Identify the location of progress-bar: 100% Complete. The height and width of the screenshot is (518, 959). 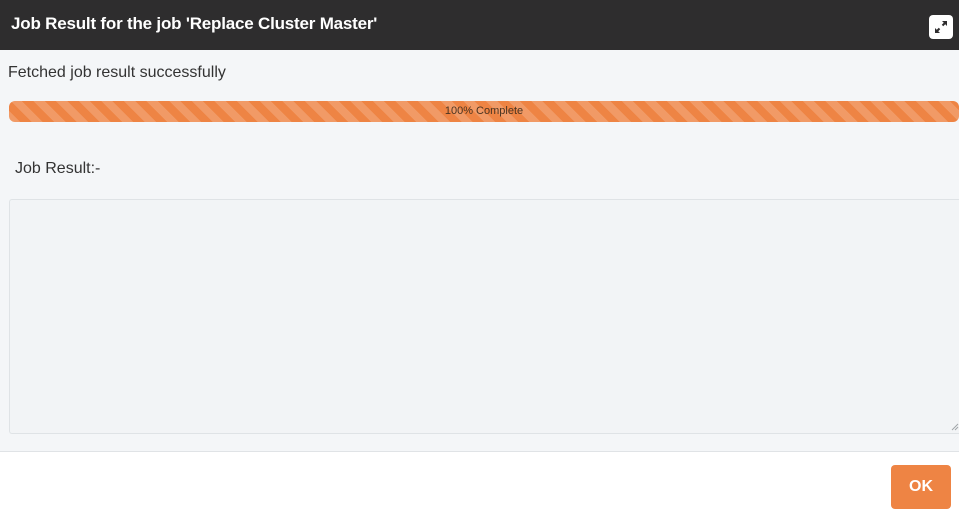
(484, 111).